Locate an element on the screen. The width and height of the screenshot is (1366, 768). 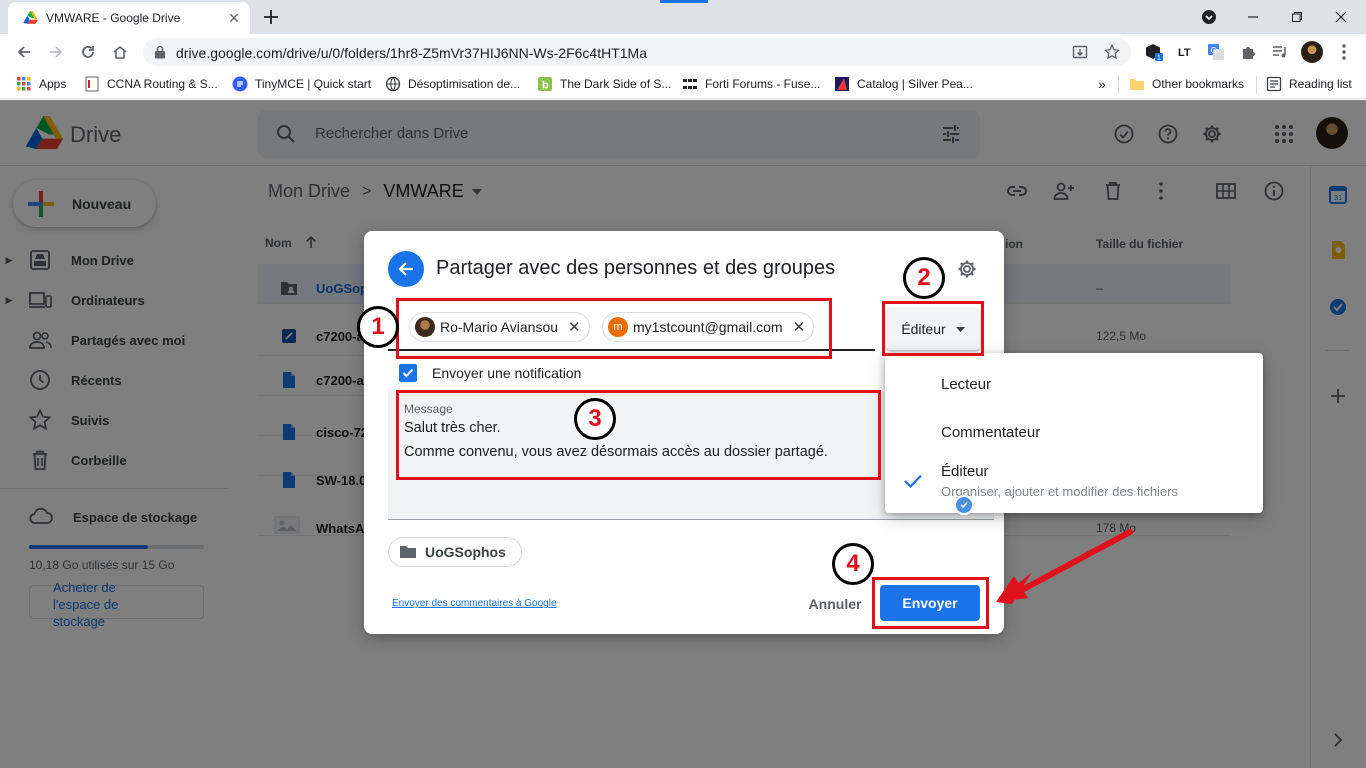
tinymce-icon is located at coordinates (240, 84).